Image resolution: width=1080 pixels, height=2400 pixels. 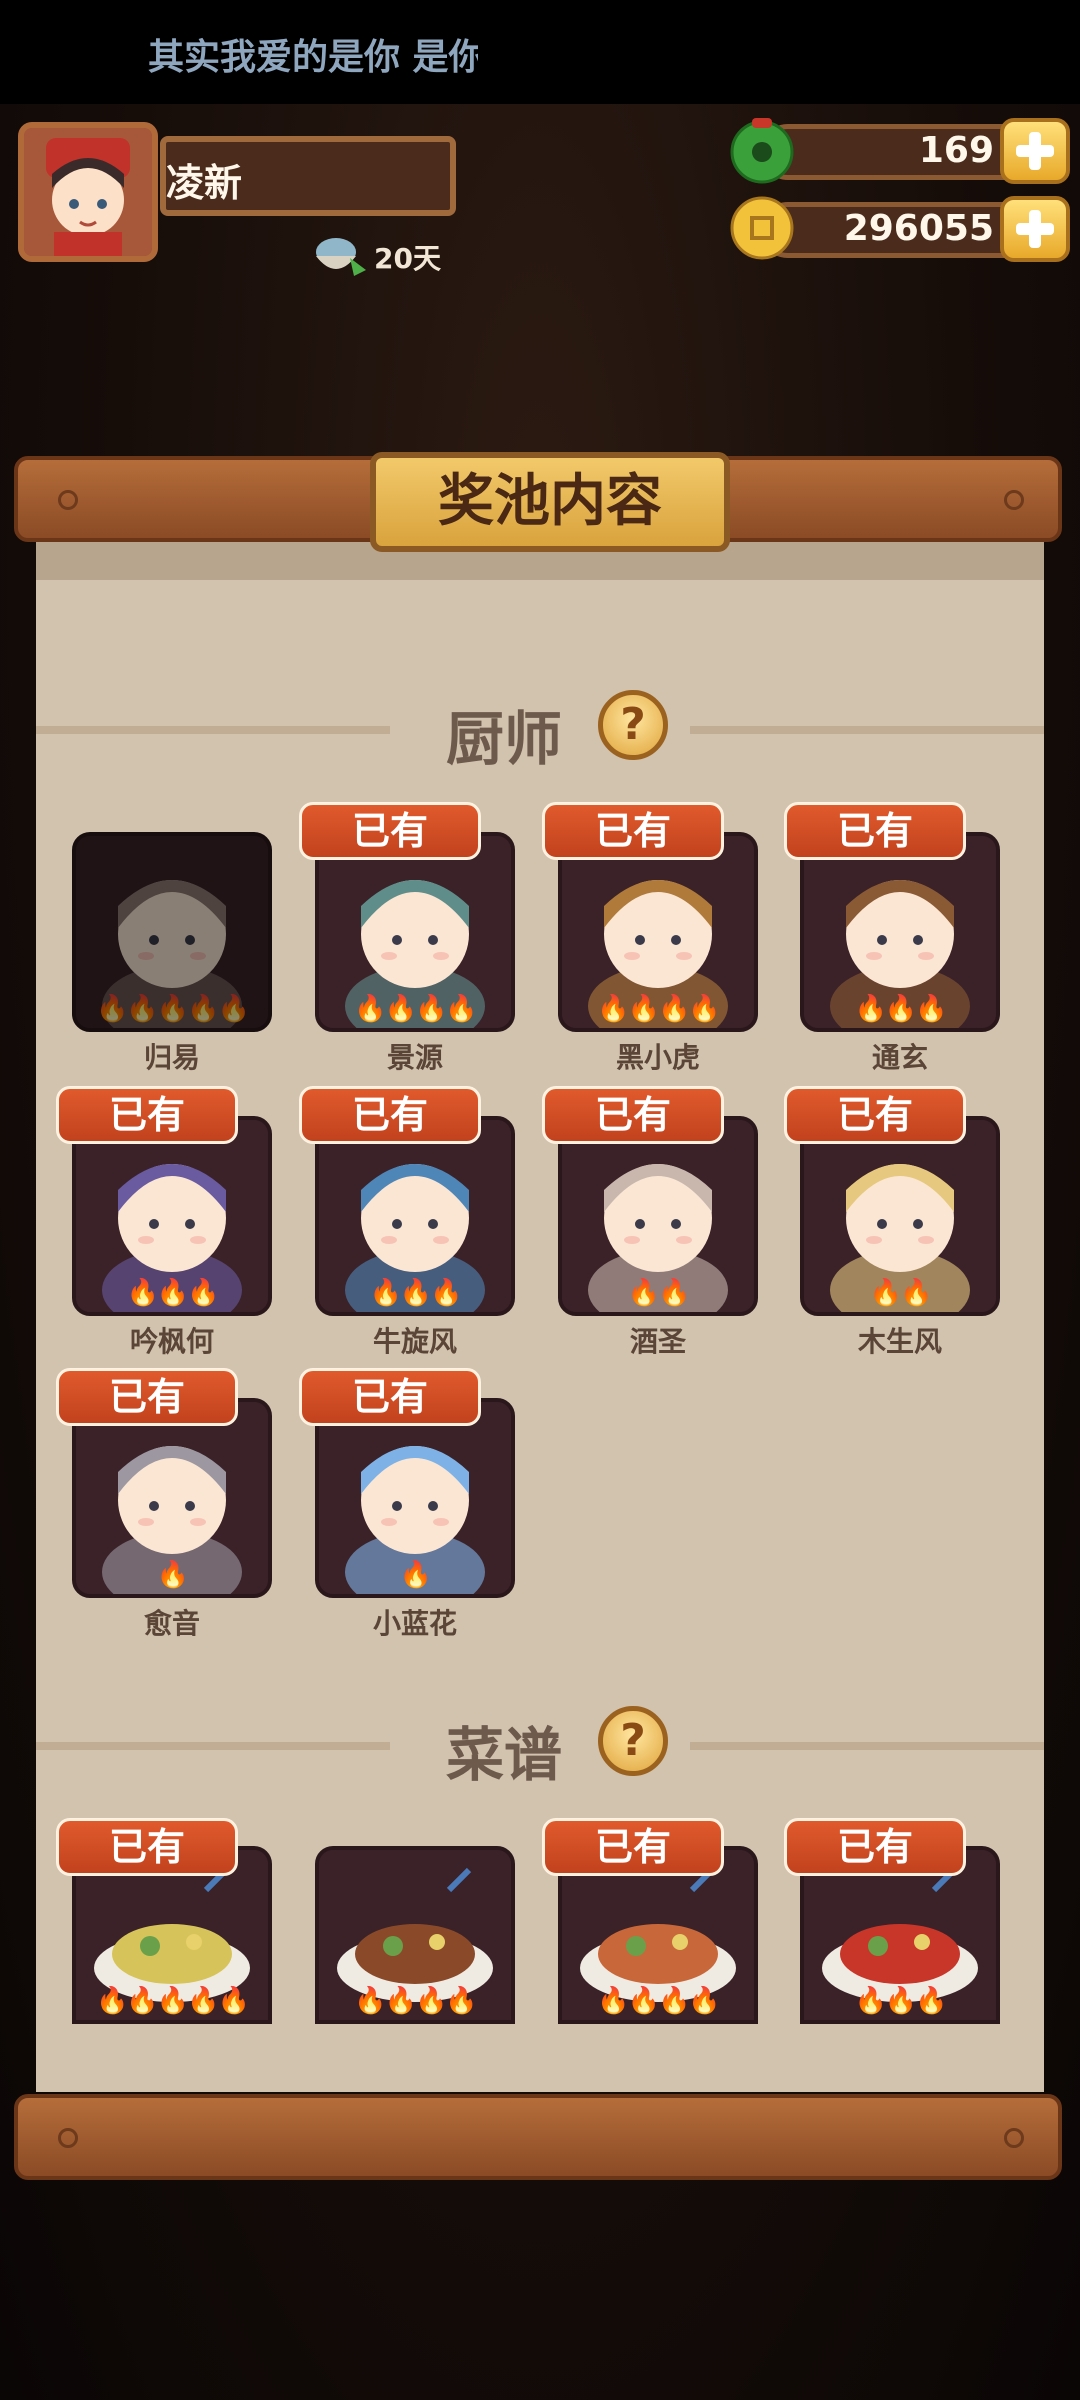 I want to click on avatar-portrait-icon, so click(x=88, y=192).